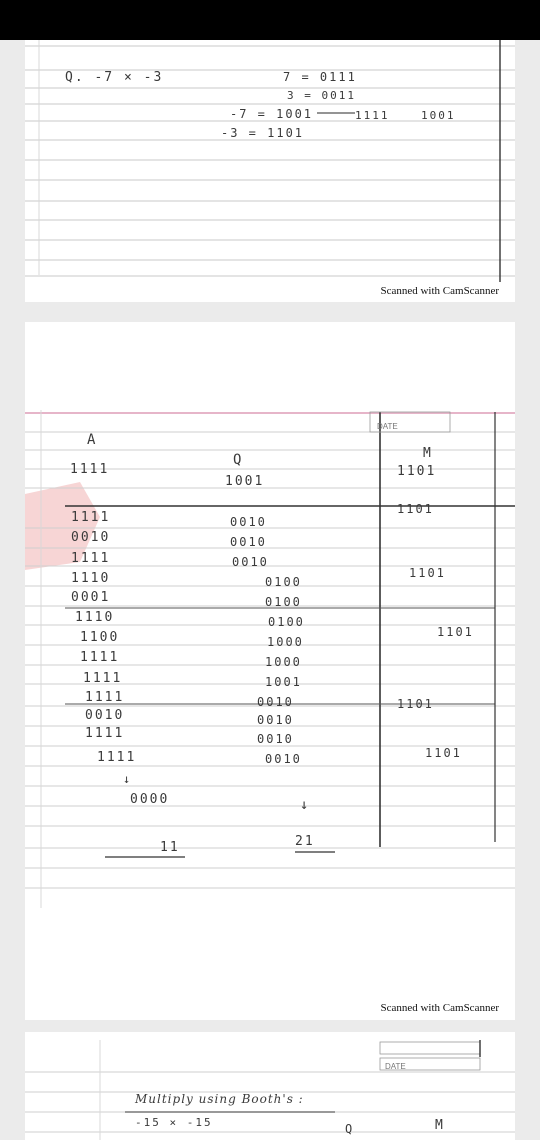 The height and width of the screenshot is (1140, 540). I want to click on column-a-header: A, so click(92, 440).